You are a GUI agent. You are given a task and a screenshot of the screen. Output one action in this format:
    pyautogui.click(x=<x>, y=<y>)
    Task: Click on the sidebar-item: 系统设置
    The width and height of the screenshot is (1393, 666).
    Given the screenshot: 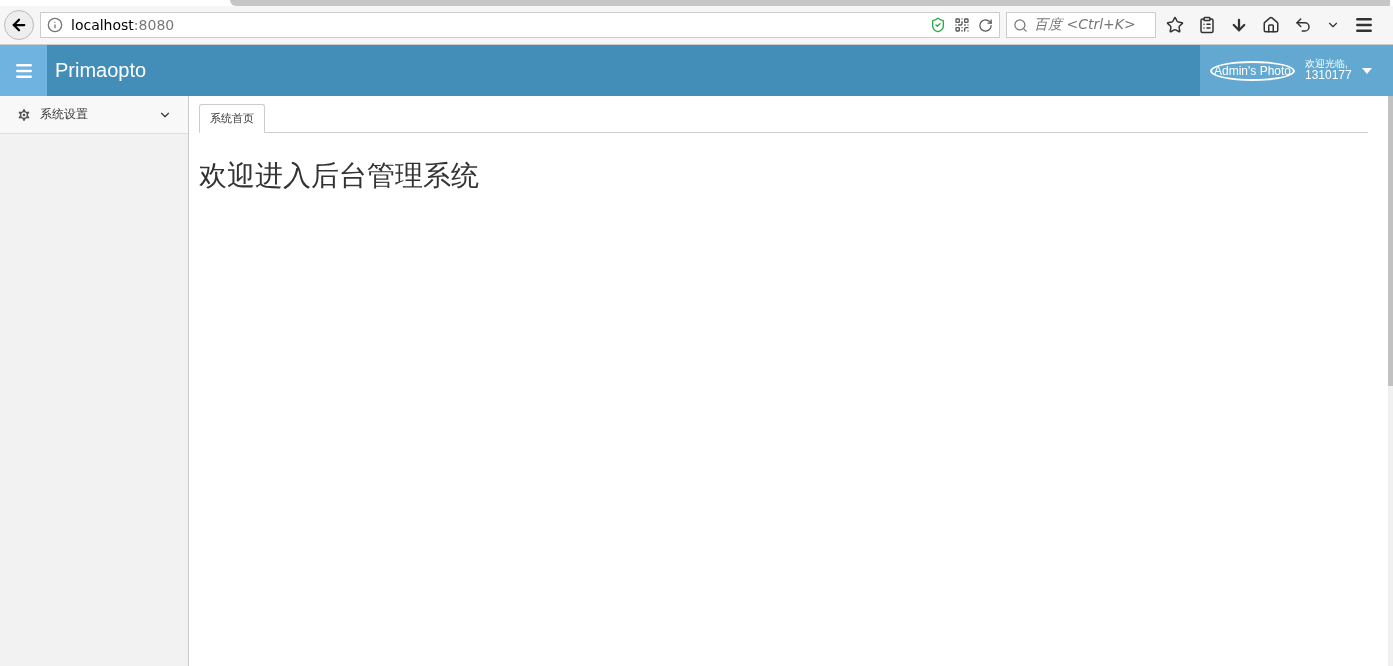 What is the action you would take?
    pyautogui.click(x=94, y=115)
    